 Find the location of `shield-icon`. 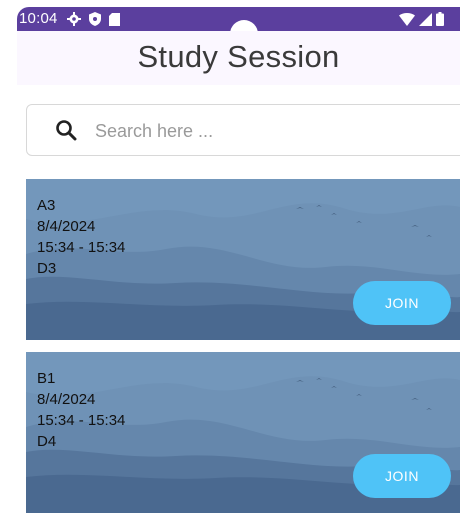

shield-icon is located at coordinates (95, 19).